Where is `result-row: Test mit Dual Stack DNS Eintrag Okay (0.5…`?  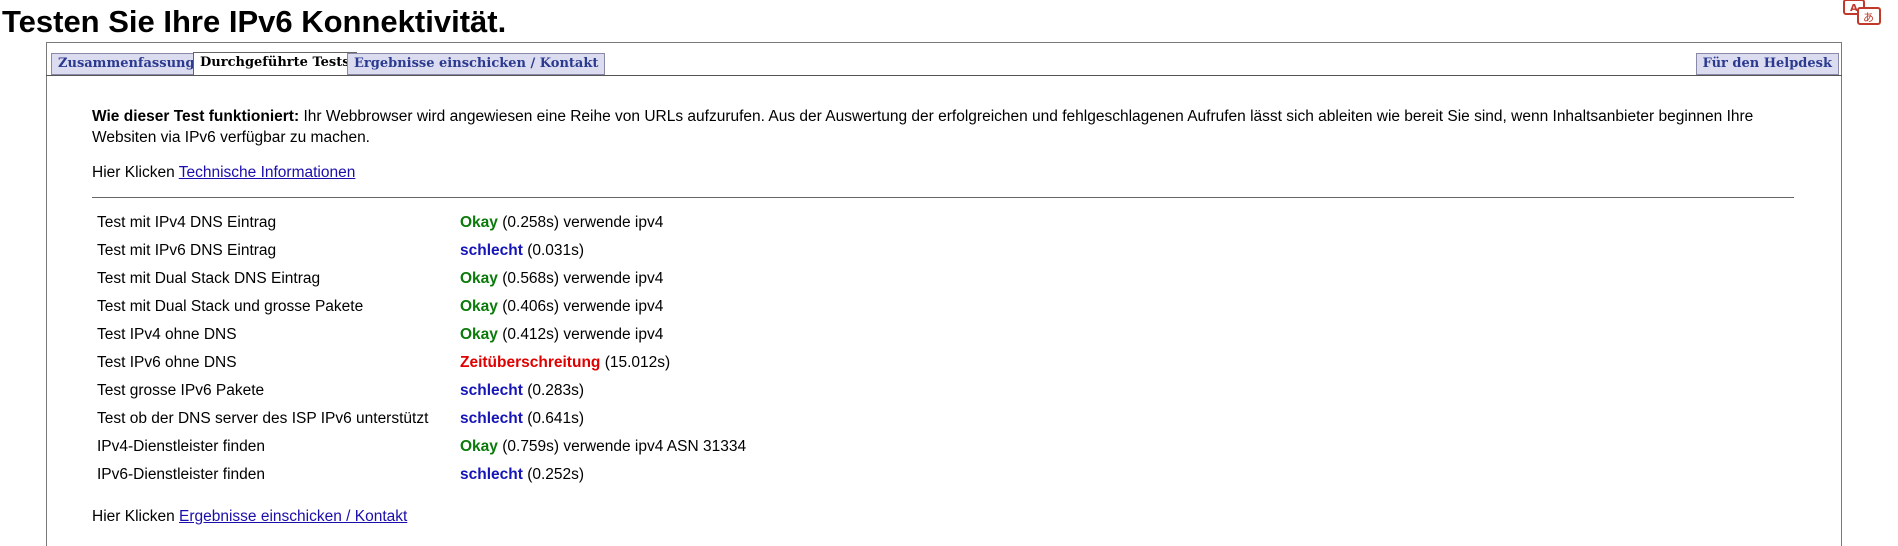 result-row: Test mit Dual Stack DNS Eintrag Okay (0.5… is located at coordinates (542, 282).